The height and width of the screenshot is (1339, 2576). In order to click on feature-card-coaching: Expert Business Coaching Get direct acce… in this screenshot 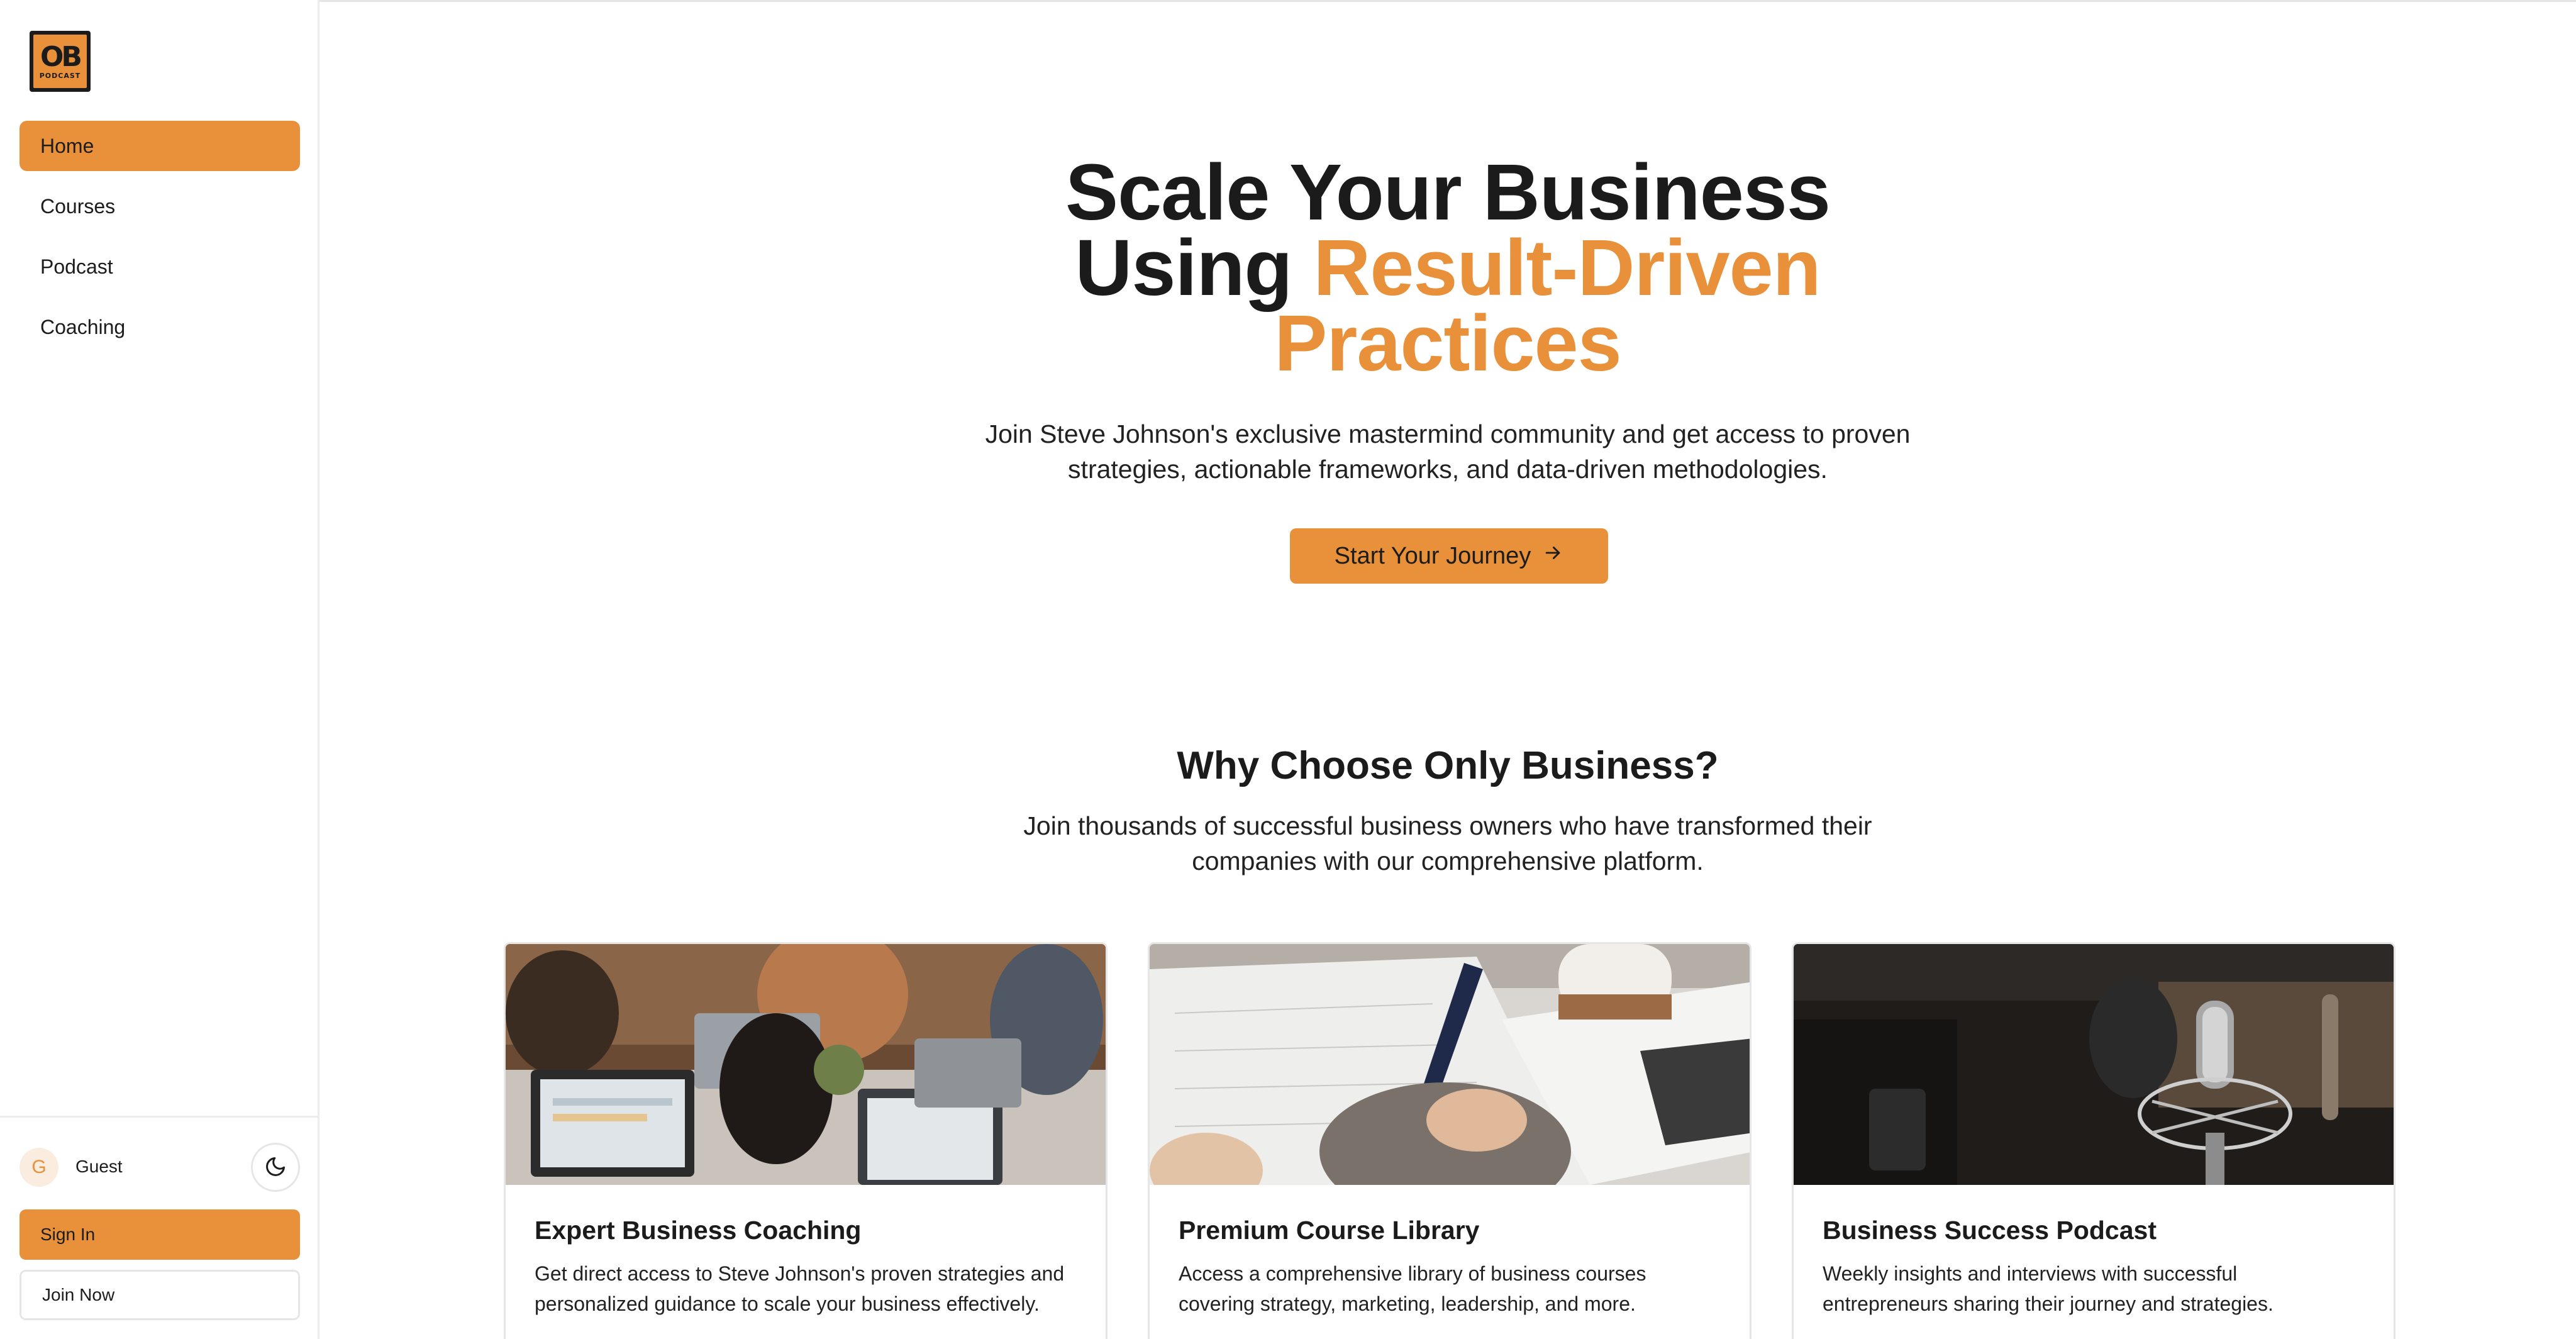, I will do `click(806, 1140)`.